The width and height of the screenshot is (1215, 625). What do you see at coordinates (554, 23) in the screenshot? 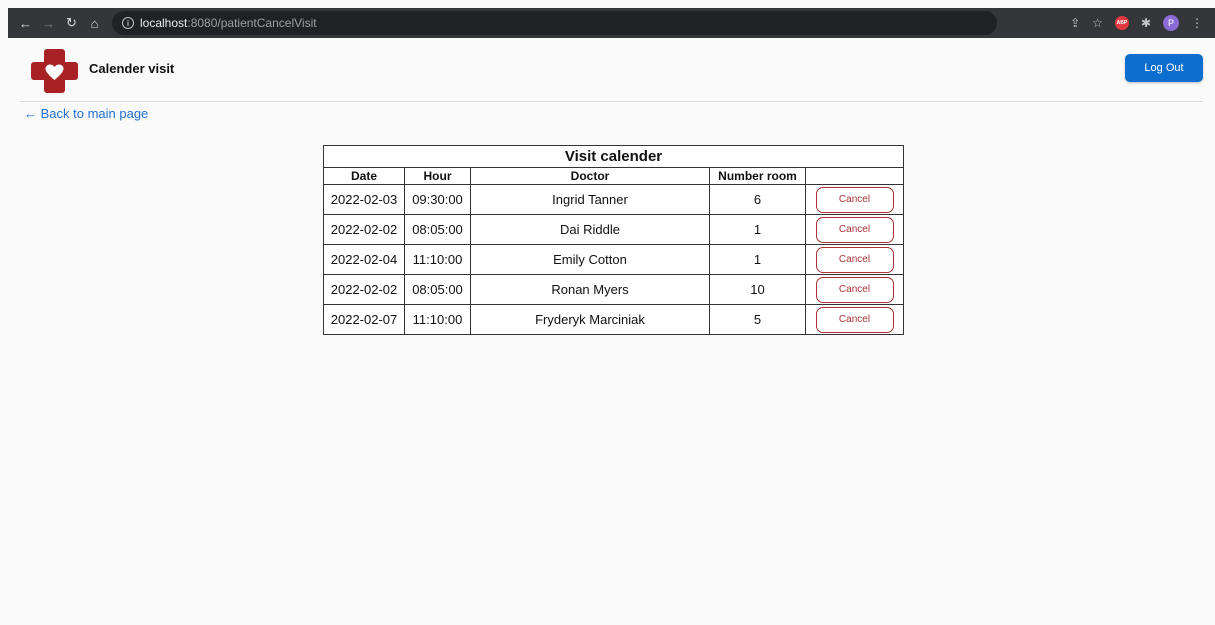
I see `address-bar: i localhost:8080/patientCancelVisit` at bounding box center [554, 23].